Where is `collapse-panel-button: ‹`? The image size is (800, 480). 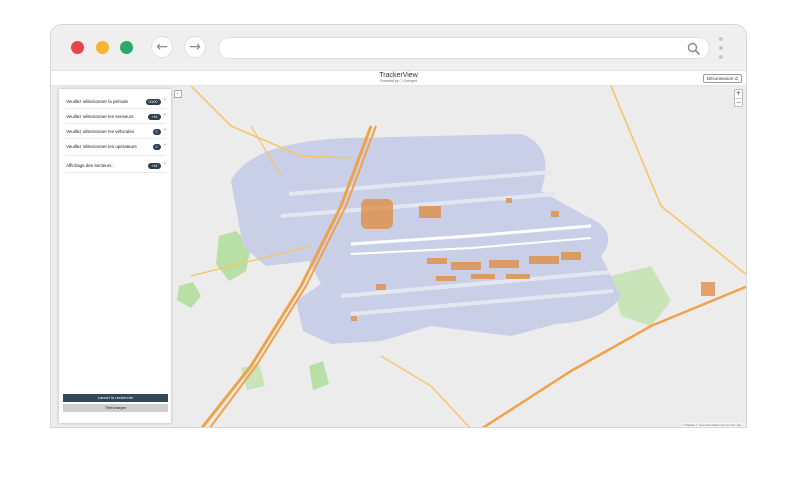 collapse-panel-button: ‹ is located at coordinates (178, 94).